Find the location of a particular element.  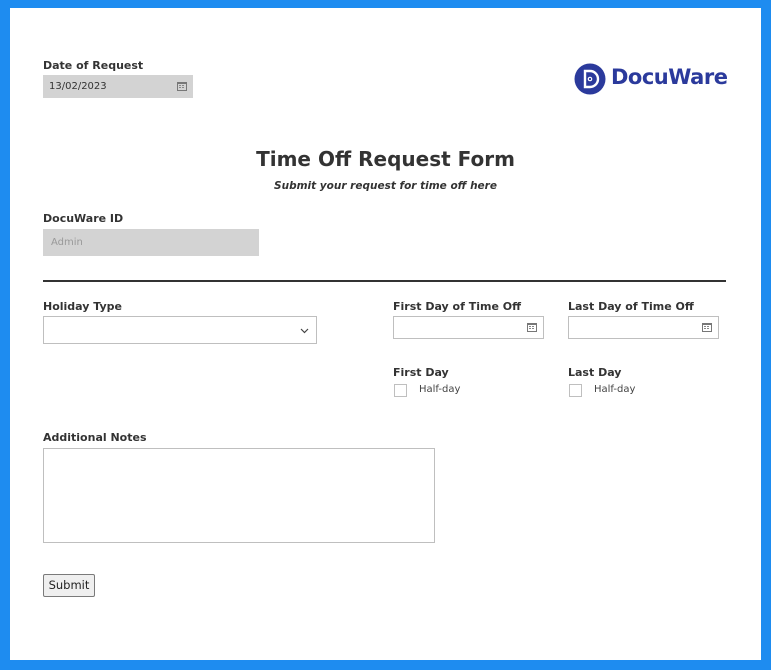

first-day-off-field is located at coordinates (468, 327).